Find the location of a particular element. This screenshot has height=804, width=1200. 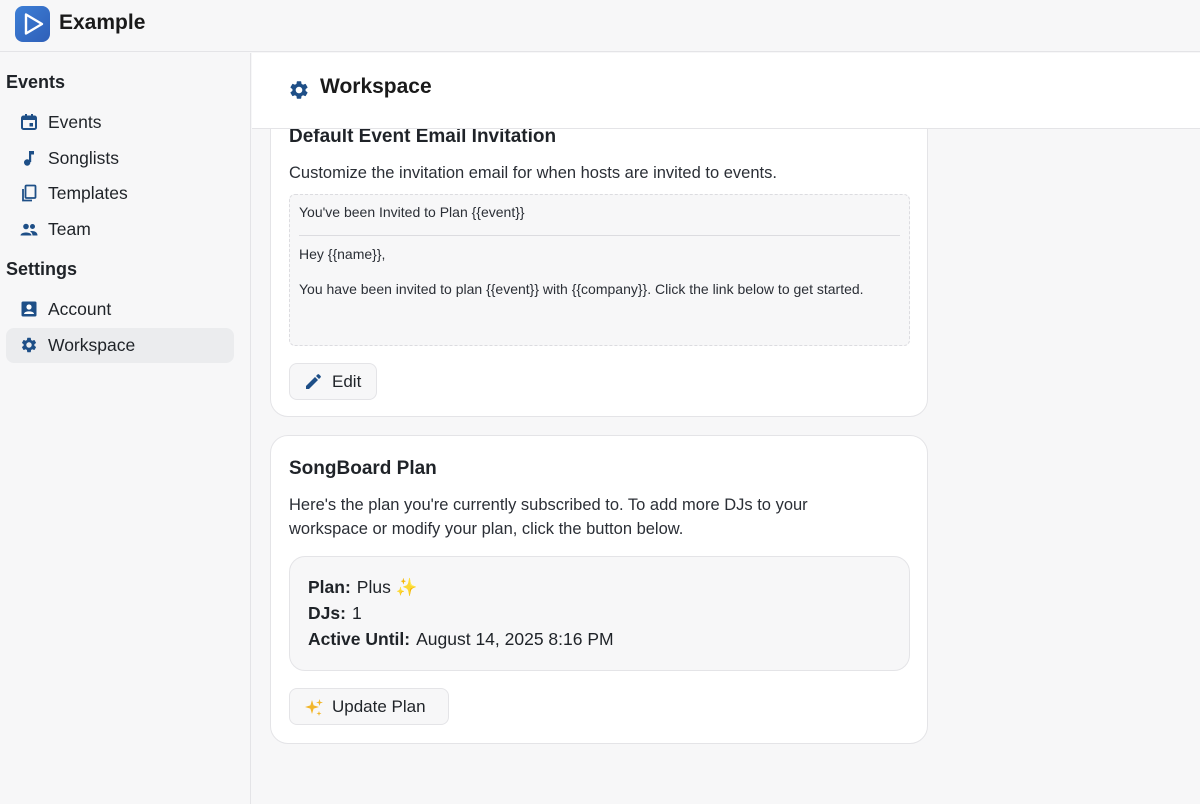

sidebar-item-workspace: Workspace is located at coordinates (120, 345).